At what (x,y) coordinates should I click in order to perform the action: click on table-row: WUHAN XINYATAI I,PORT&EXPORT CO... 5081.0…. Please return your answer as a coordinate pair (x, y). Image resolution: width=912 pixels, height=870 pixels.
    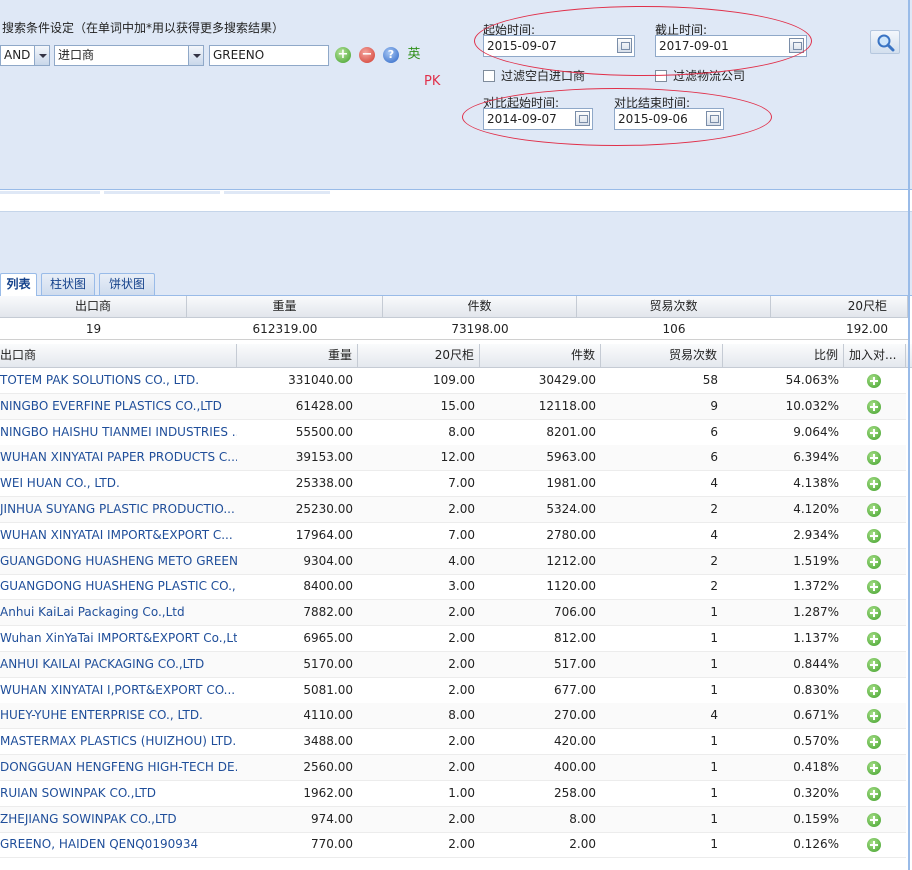
    Looking at the image, I should click on (453, 691).